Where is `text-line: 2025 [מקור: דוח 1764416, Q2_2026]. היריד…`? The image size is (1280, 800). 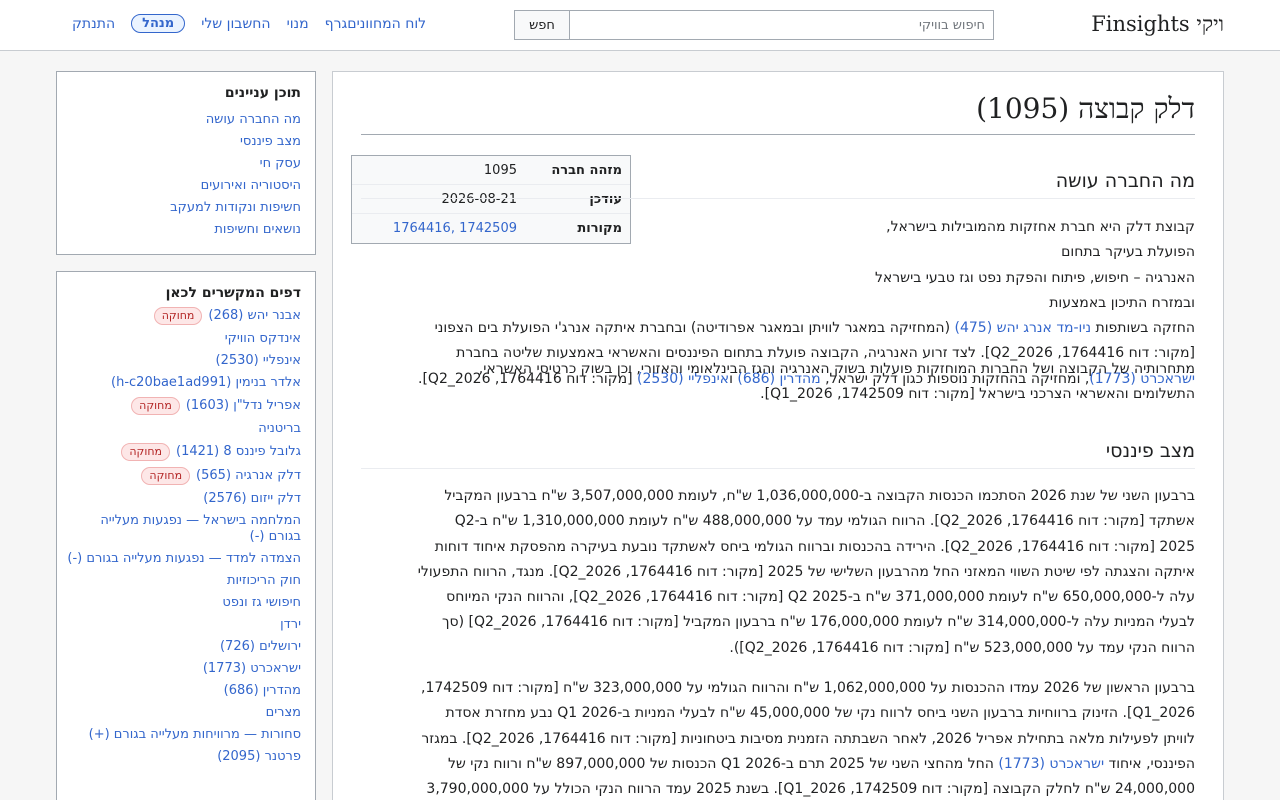
text-line: 2025 [מקור: דוח 1764416, Q2_2026]. היריד… is located at coordinates (814, 546).